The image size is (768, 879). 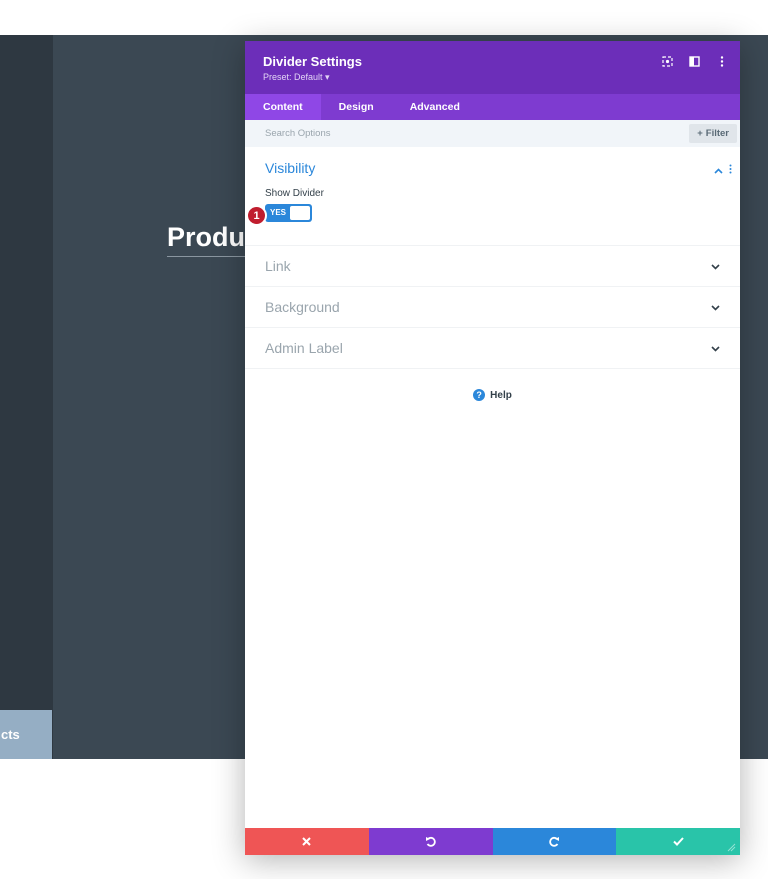 I want to click on section-link-title: Link, so click(x=278, y=266).